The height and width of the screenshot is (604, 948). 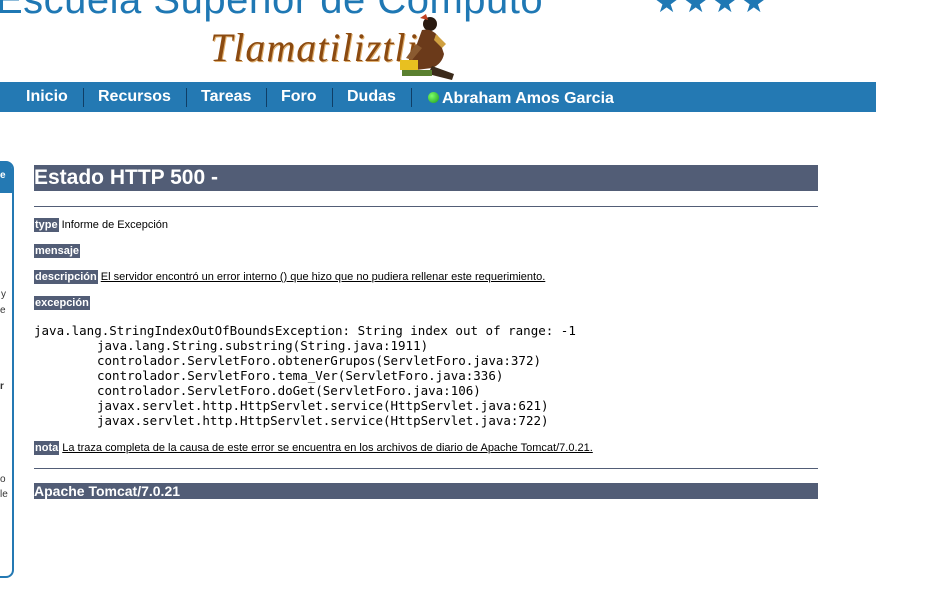 What do you see at coordinates (314, 47) in the screenshot?
I see `site-logo-text: Tlamatiliztli` at bounding box center [314, 47].